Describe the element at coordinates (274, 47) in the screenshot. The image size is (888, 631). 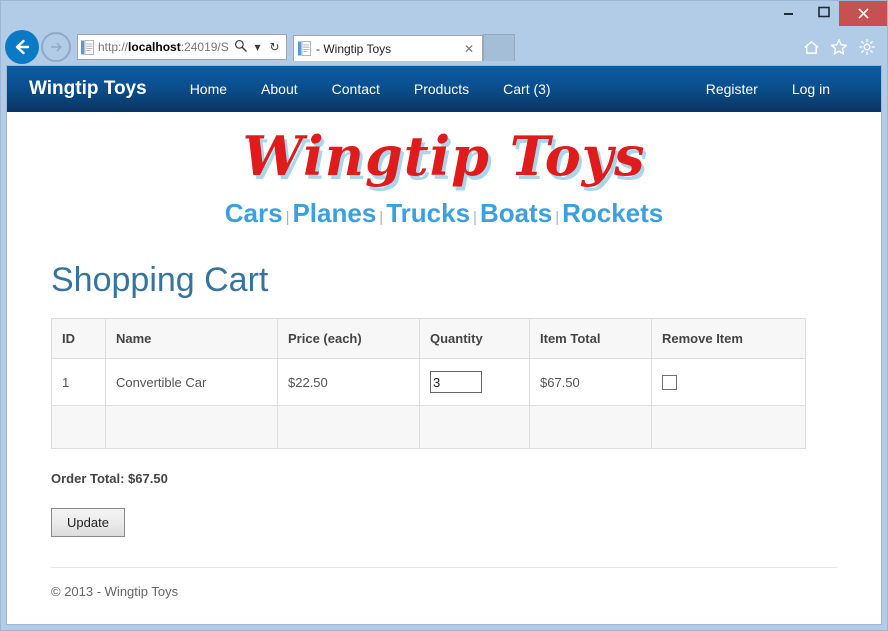
I see `refresh-icon: ↻` at that location.